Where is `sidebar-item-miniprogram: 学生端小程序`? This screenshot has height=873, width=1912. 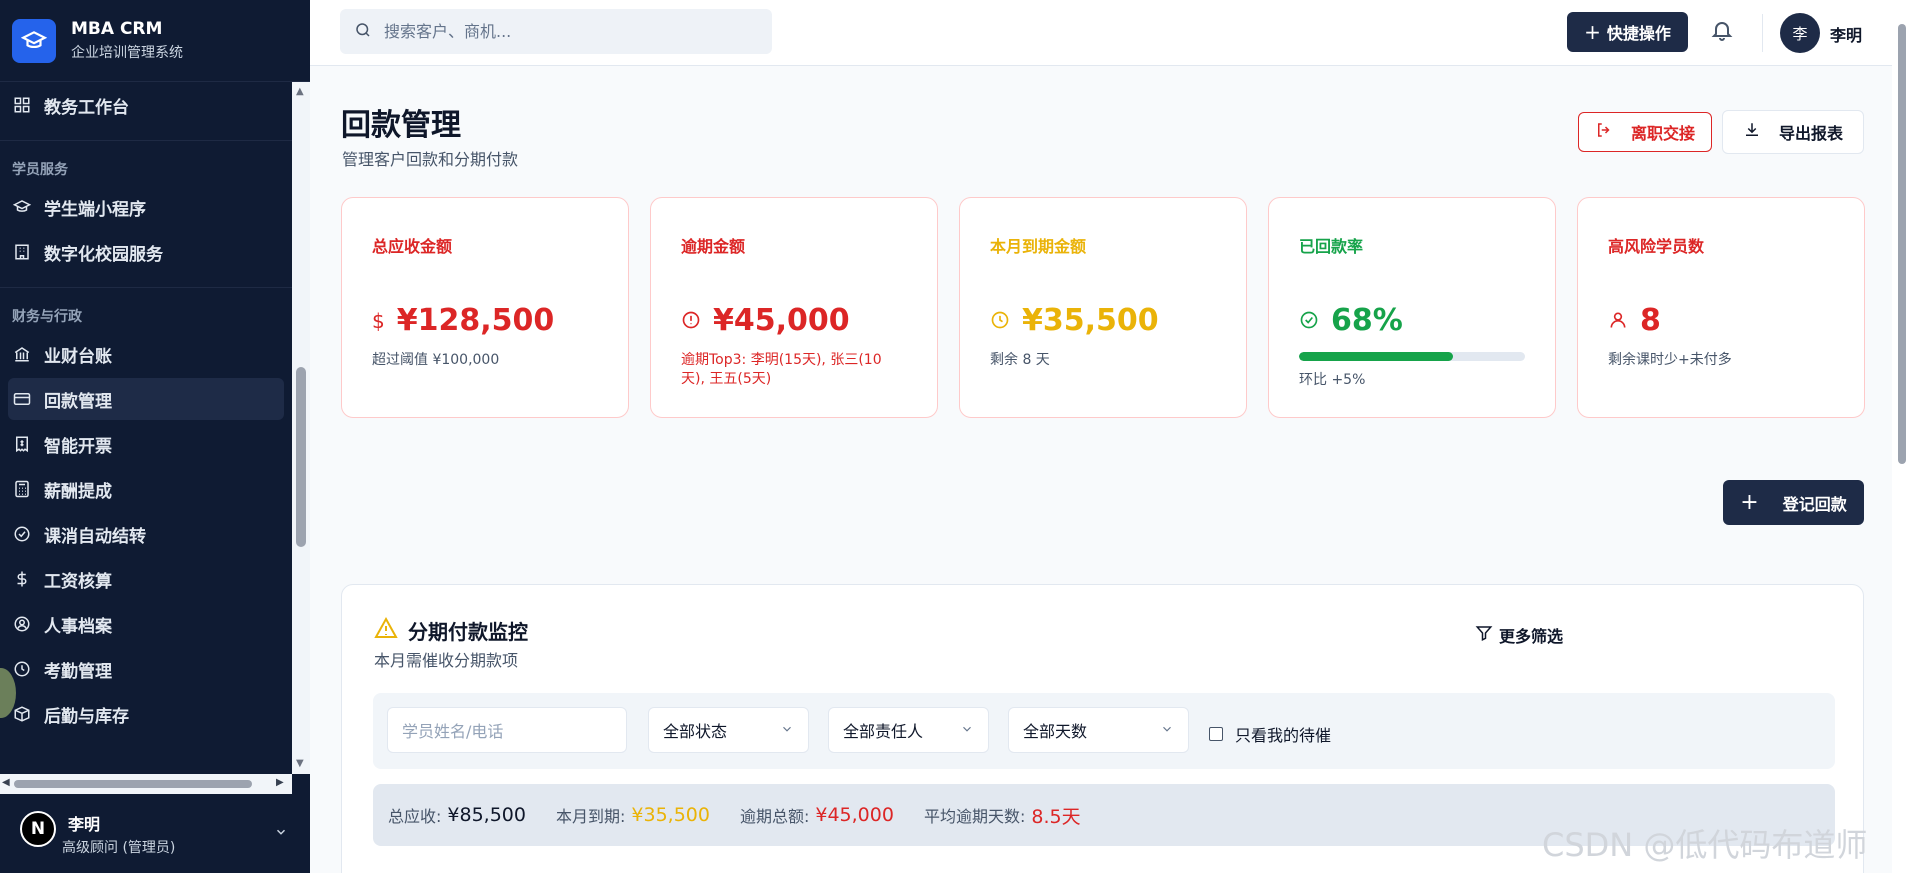
sidebar-item-miniprogram: 学生端小程序 is located at coordinates (146, 207).